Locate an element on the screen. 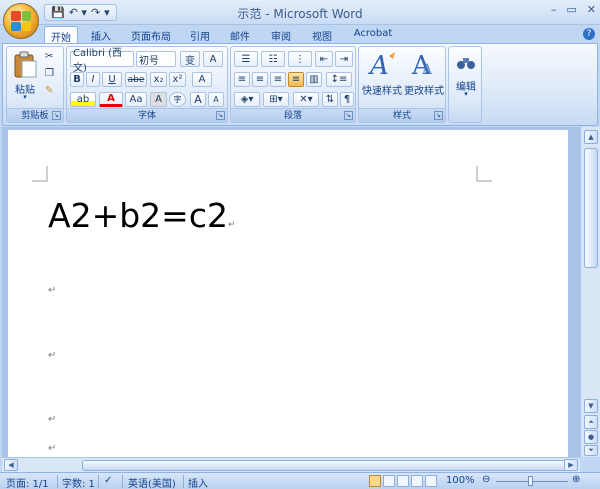  tab-acrobat: Acrobat is located at coordinates (373, 34).